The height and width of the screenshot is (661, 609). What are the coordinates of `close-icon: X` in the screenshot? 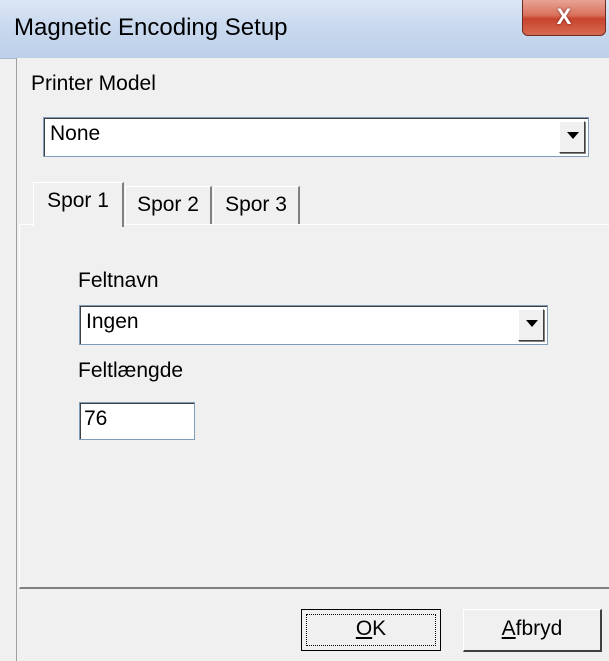 It's located at (564, 16).